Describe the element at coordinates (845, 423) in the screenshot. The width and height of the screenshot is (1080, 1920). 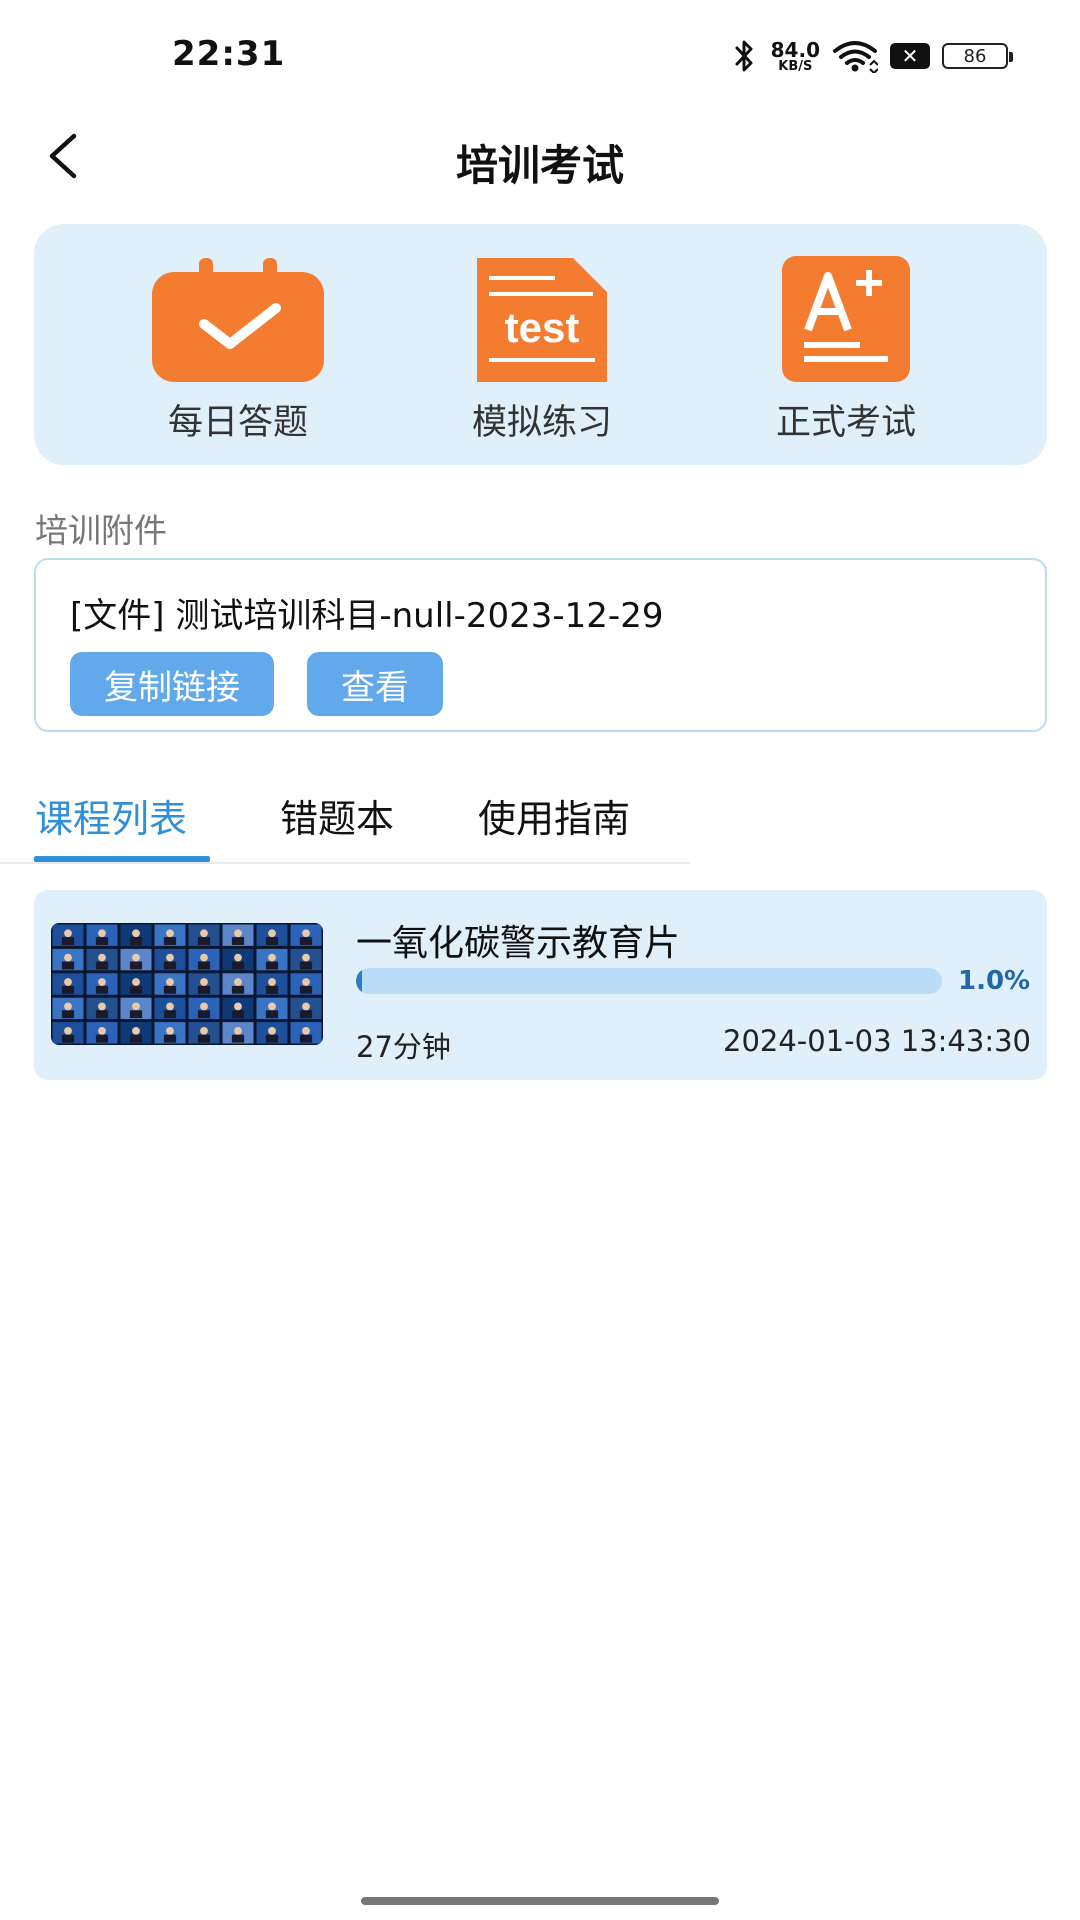
I see `formal-exam-label: 正式考试` at that location.